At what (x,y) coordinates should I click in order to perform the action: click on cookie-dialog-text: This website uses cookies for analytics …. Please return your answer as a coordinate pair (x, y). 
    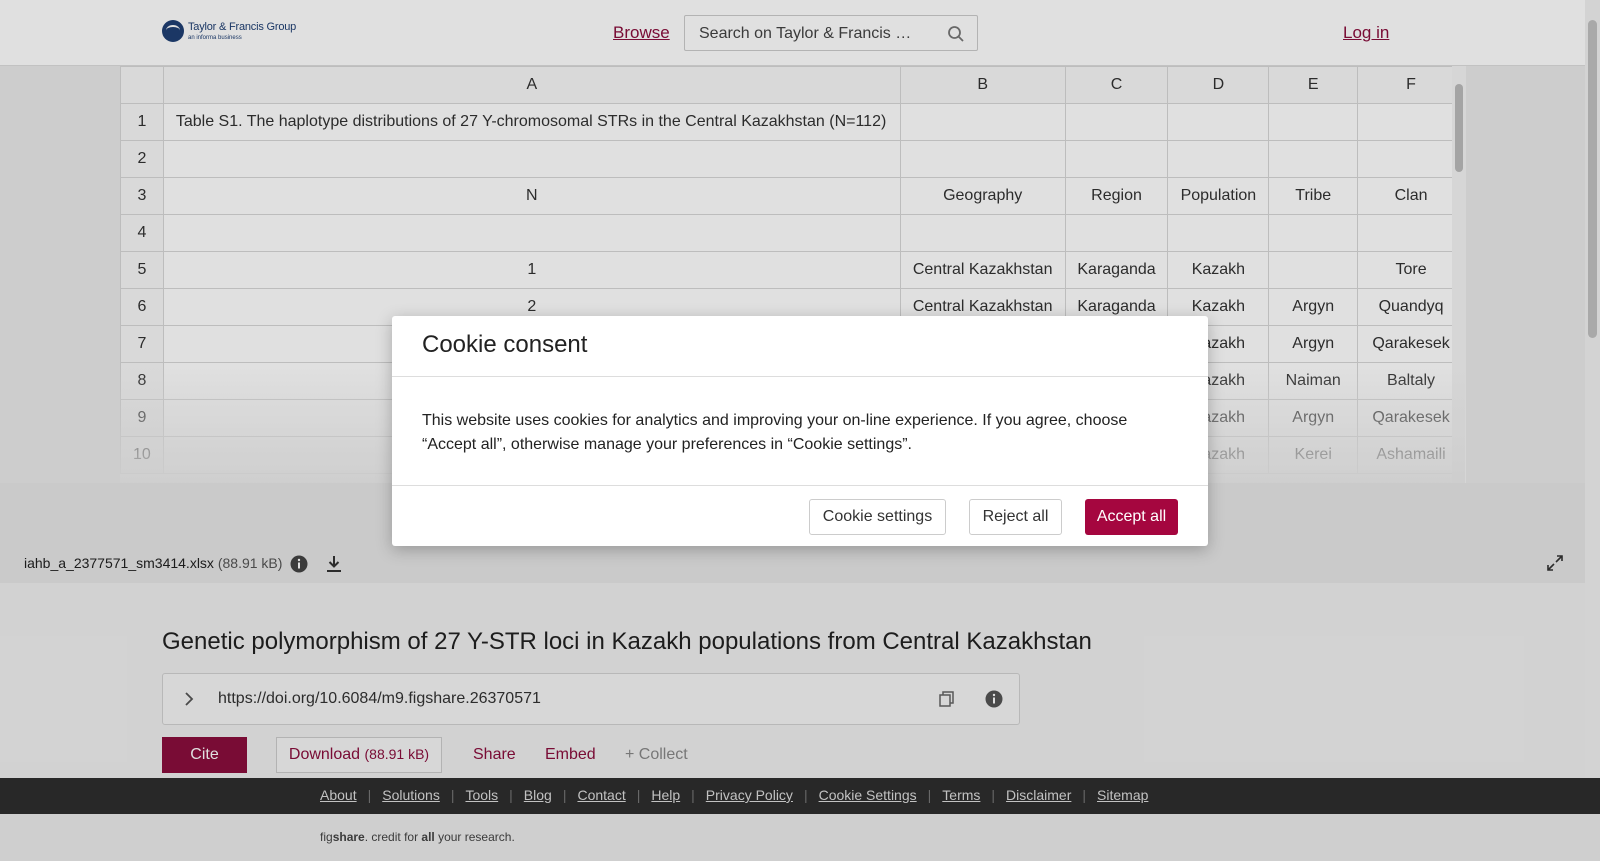
    Looking at the image, I should click on (800, 431).